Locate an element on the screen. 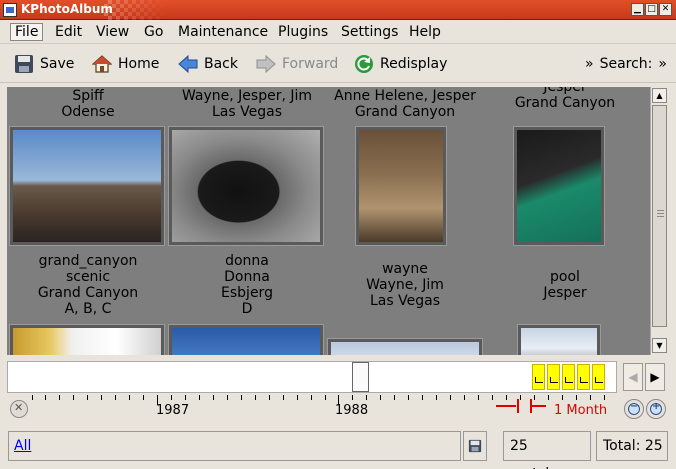 The width and height of the screenshot is (676, 469). grip-line is located at coordinates (660, 216).